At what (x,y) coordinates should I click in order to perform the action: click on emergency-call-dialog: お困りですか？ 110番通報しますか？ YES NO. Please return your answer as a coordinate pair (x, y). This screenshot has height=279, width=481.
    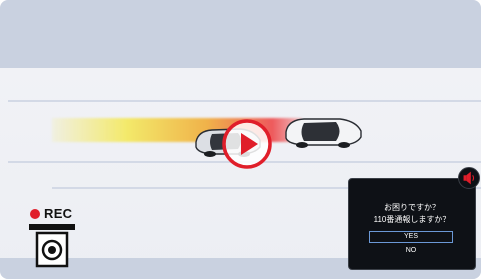
    Looking at the image, I should click on (412, 224).